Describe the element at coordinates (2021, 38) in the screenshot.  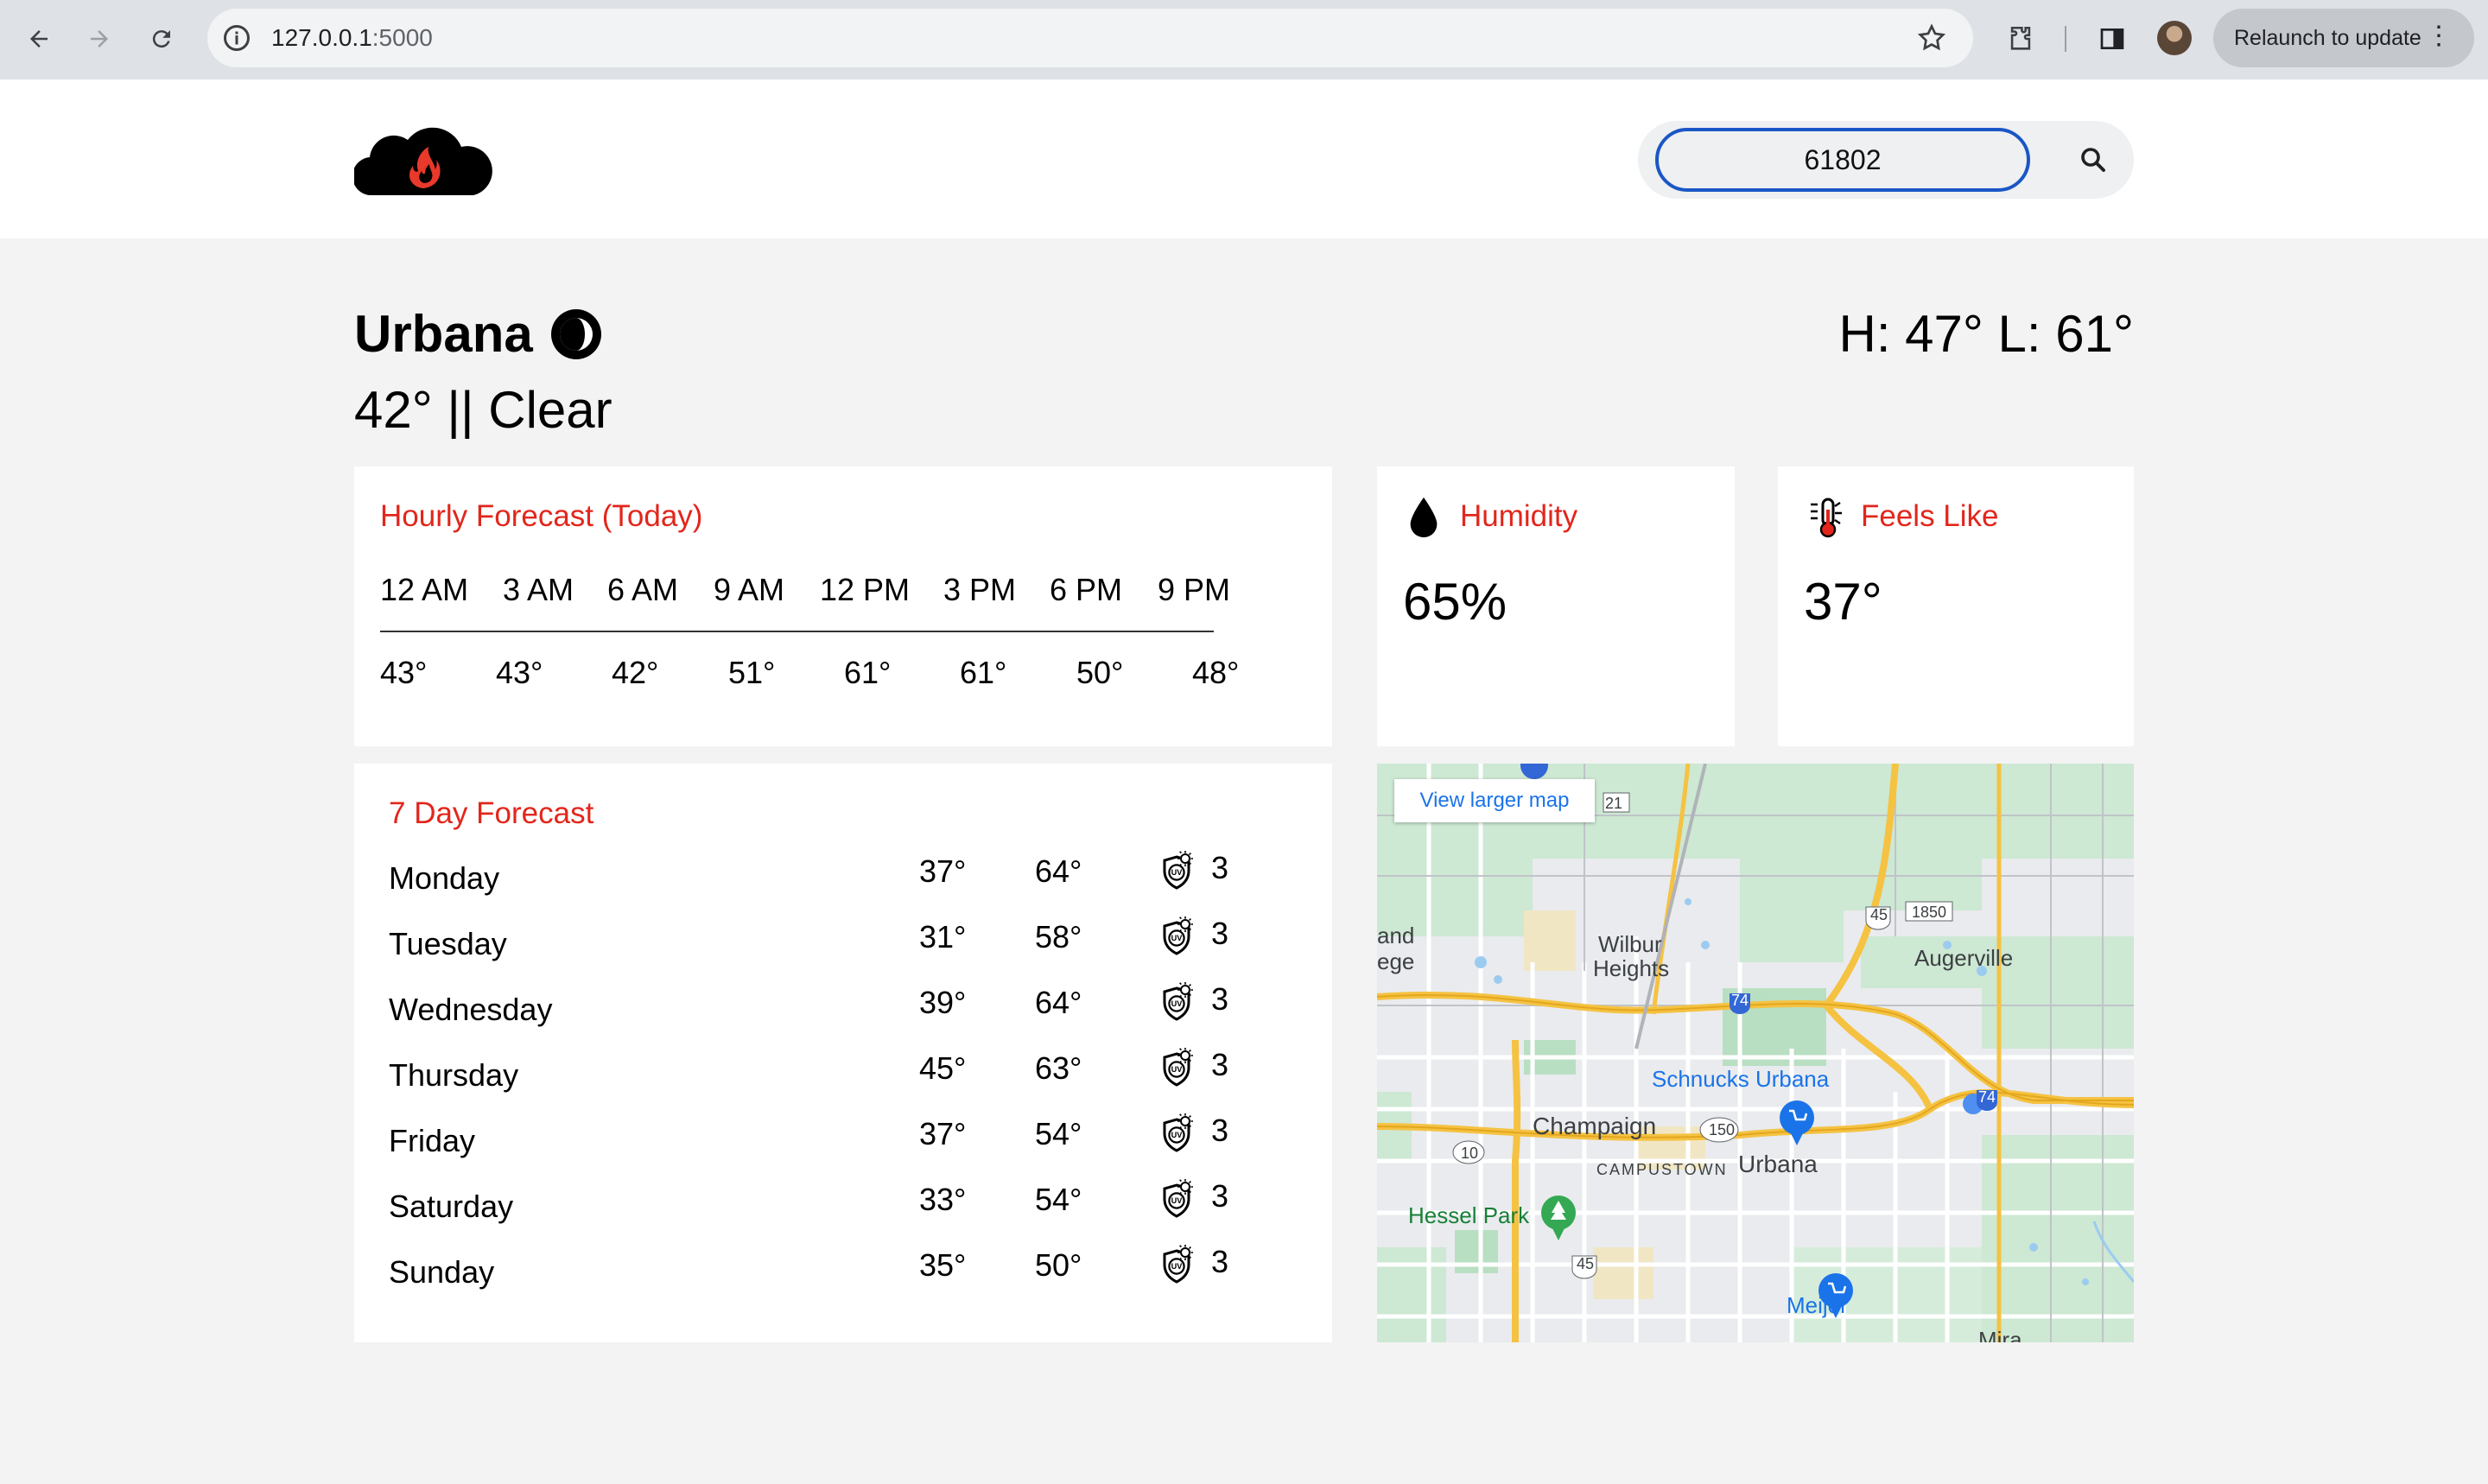
I see `extensions-icon` at that location.